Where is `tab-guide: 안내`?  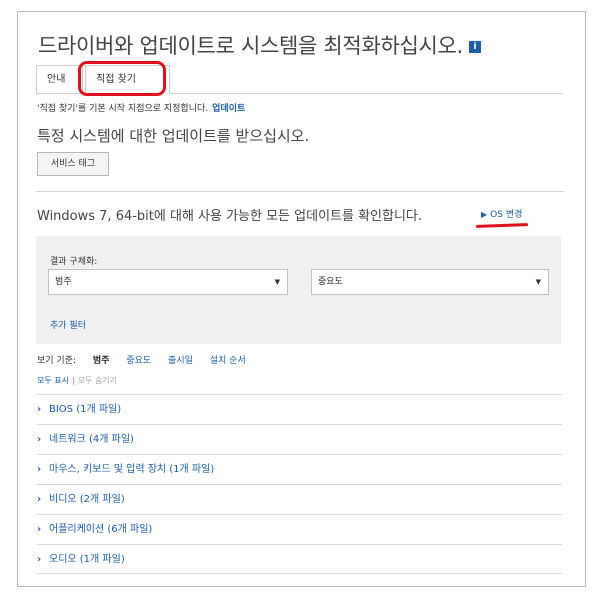
tab-guide: 안내 is located at coordinates (59, 79).